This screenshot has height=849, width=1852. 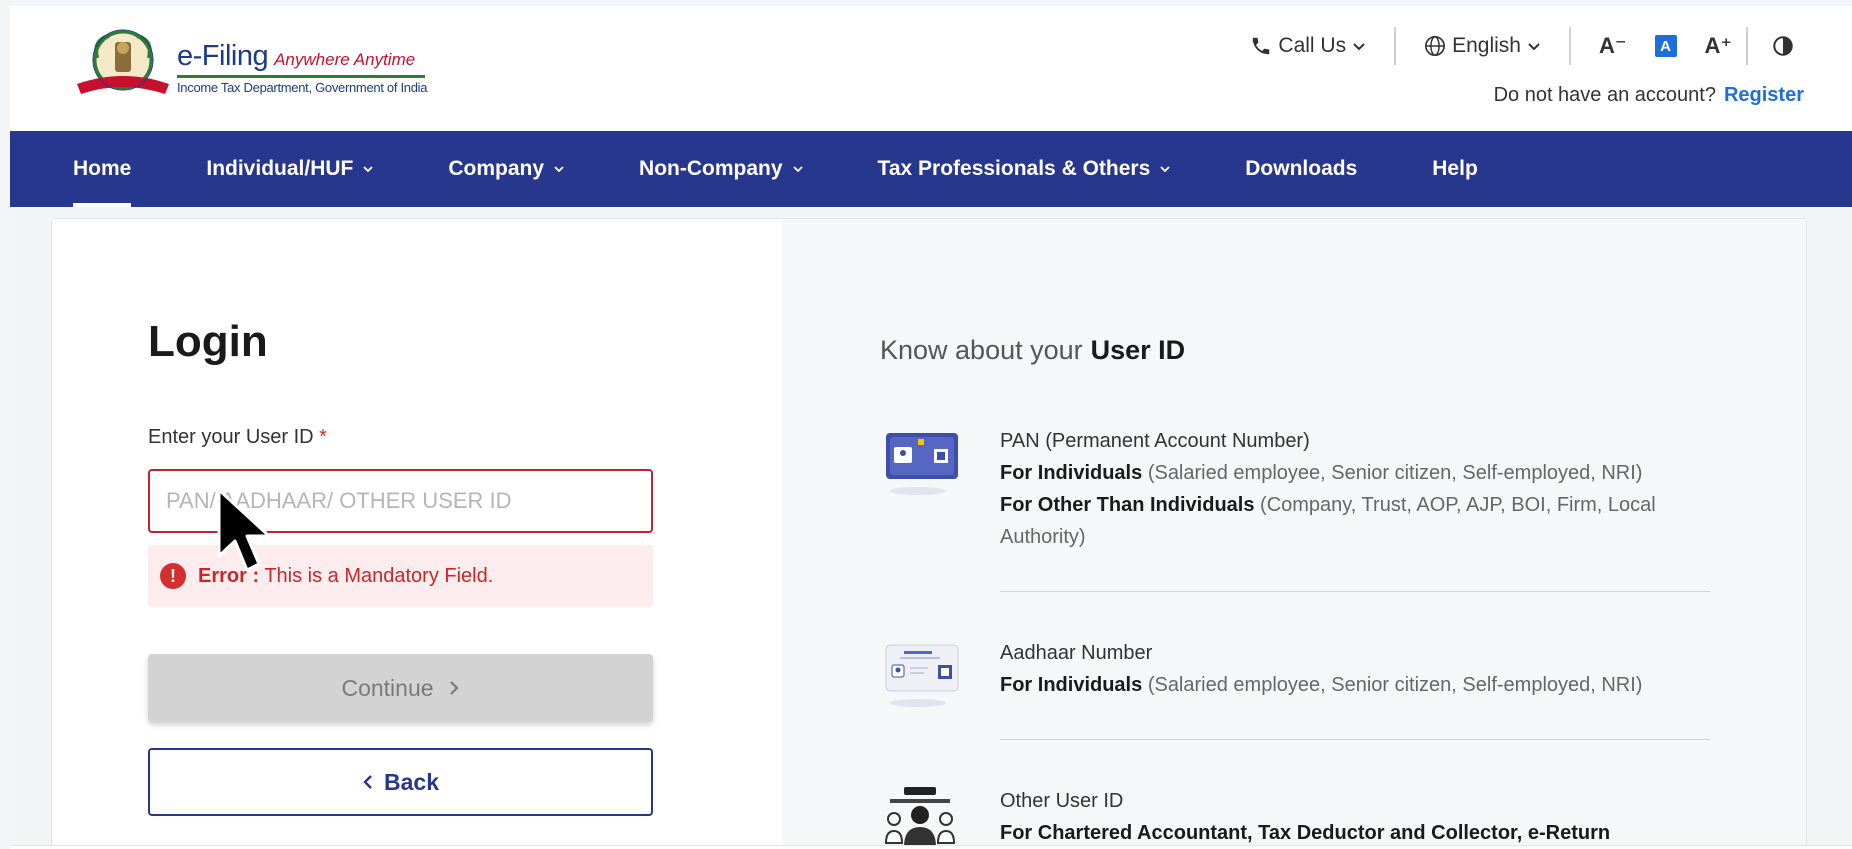 What do you see at coordinates (1613, 46) in the screenshot?
I see `font-decrease-button: A⁻` at bounding box center [1613, 46].